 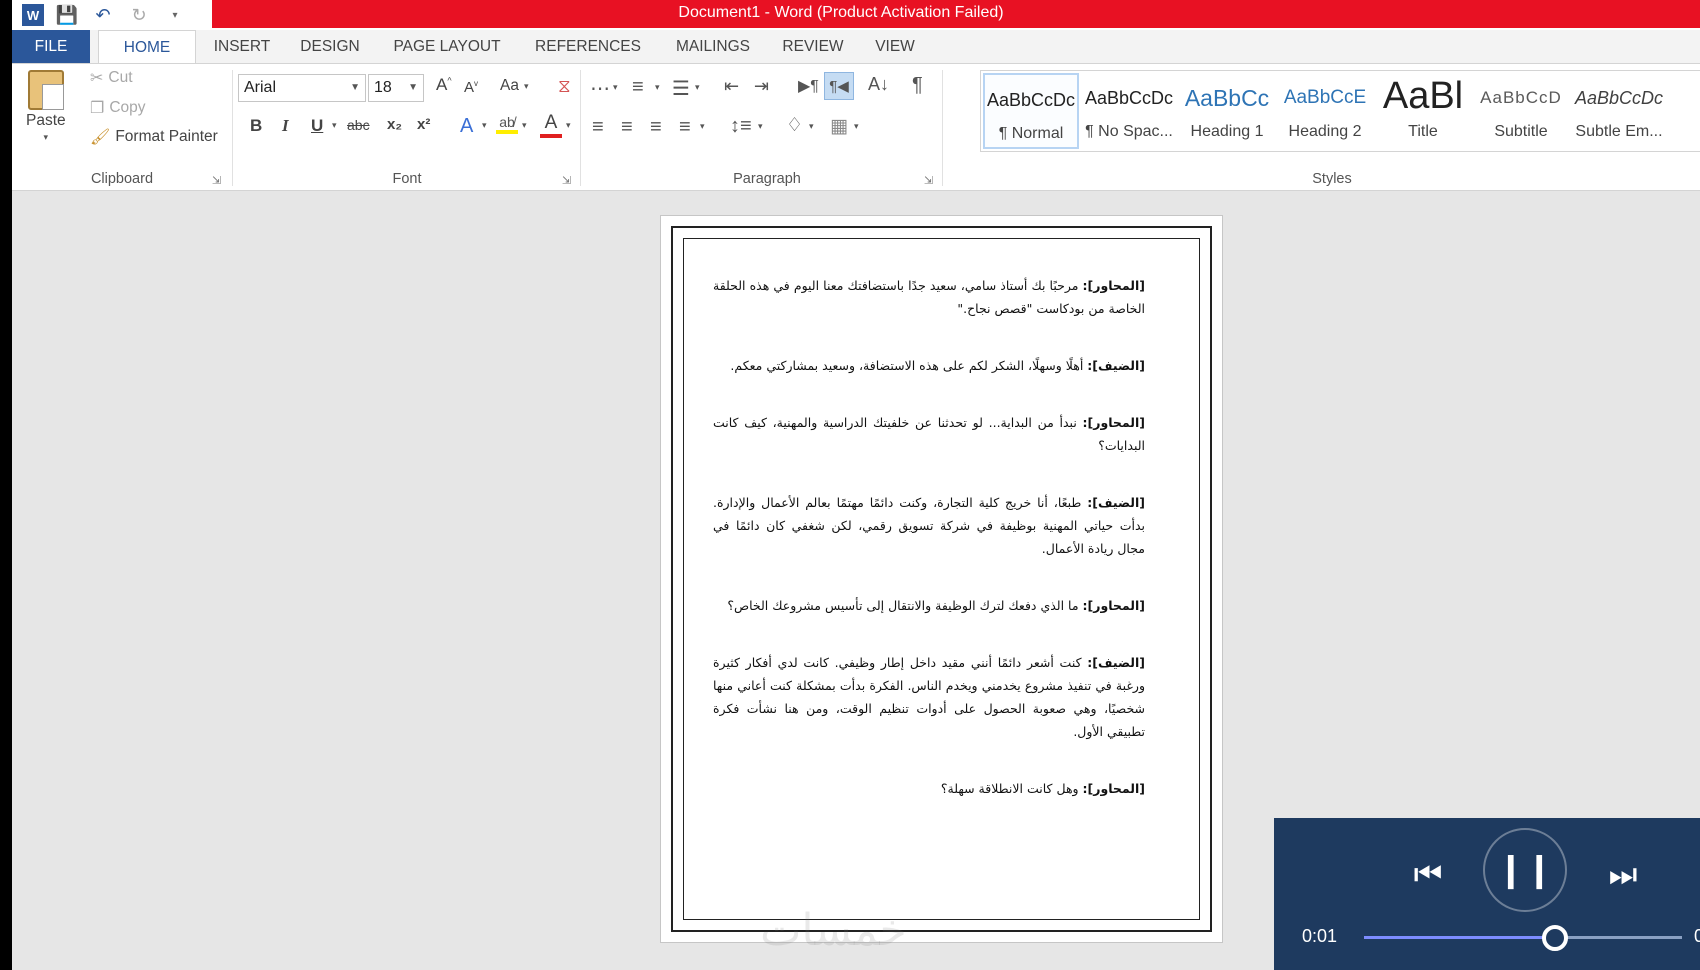 I want to click on multilevel-list-icon: ☰, so click(x=681, y=88).